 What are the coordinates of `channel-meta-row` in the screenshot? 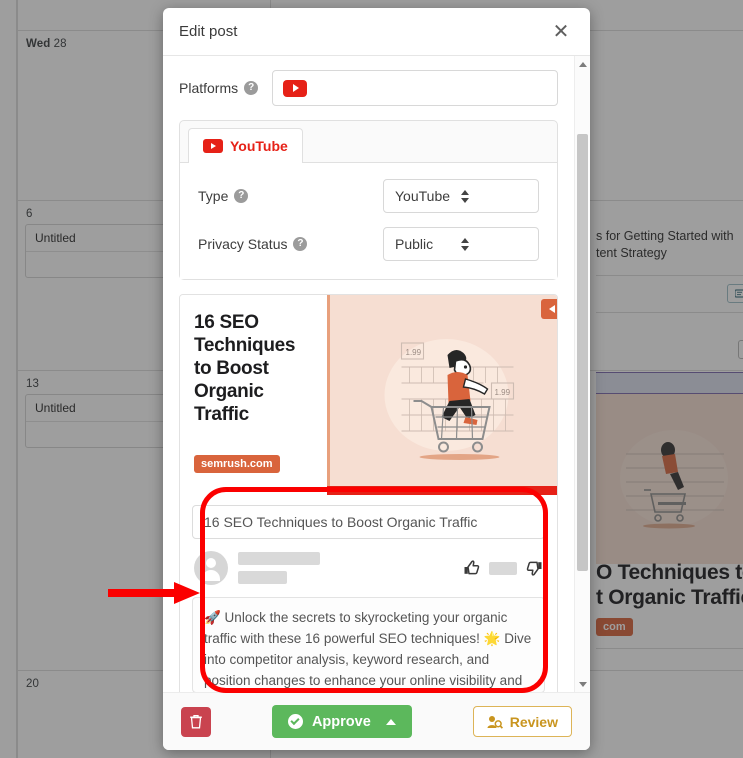 It's located at (368, 568).